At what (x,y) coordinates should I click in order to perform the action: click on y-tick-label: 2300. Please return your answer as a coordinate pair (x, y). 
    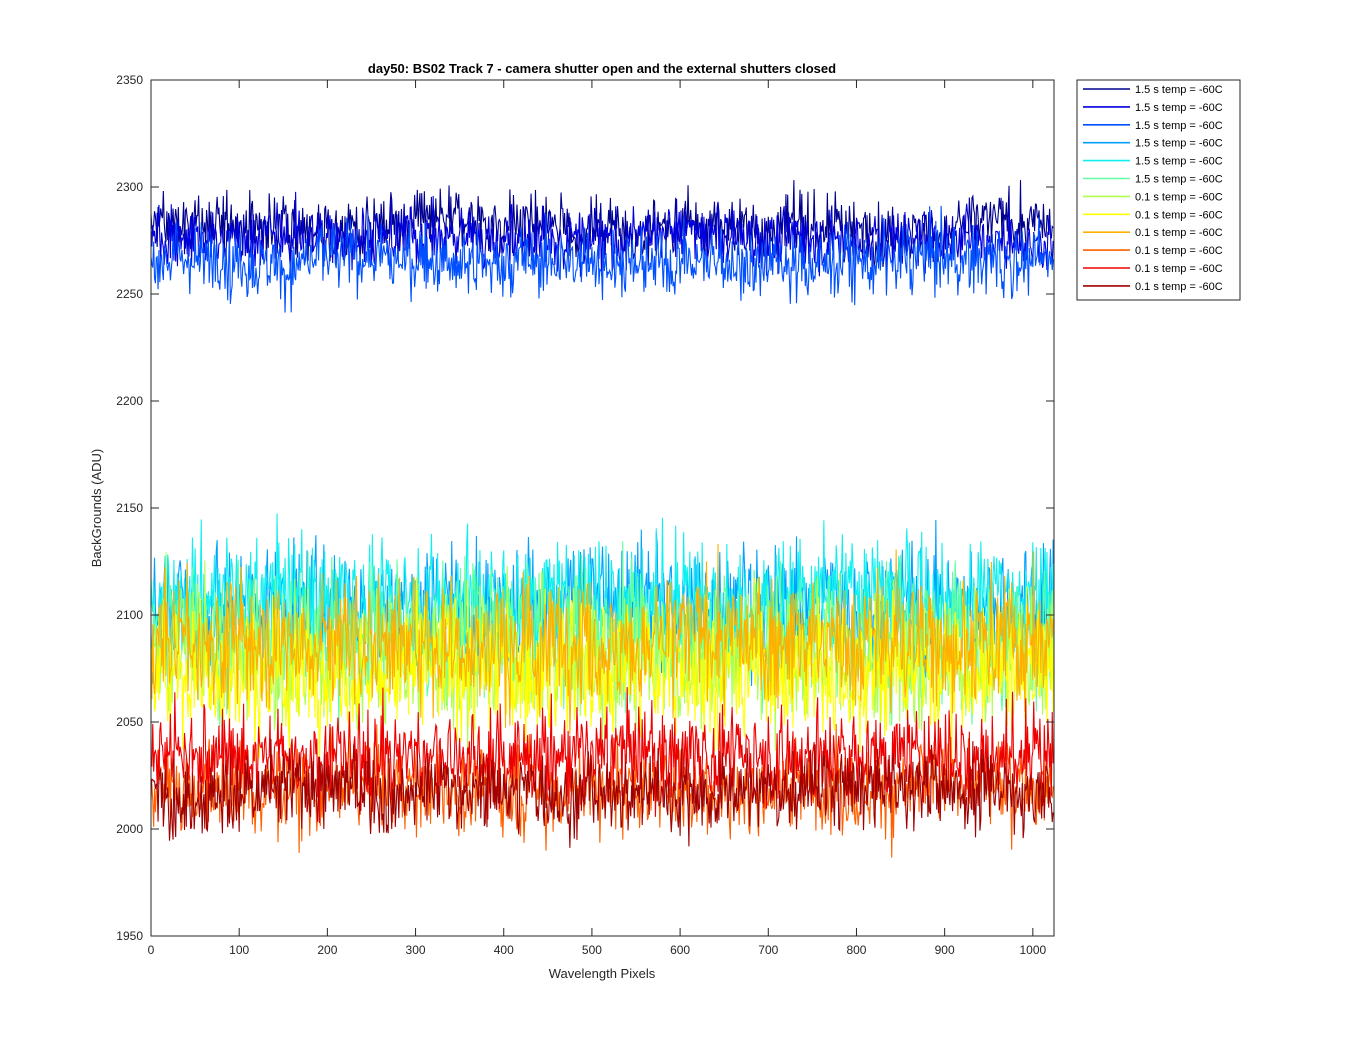
    Looking at the image, I should click on (129, 187).